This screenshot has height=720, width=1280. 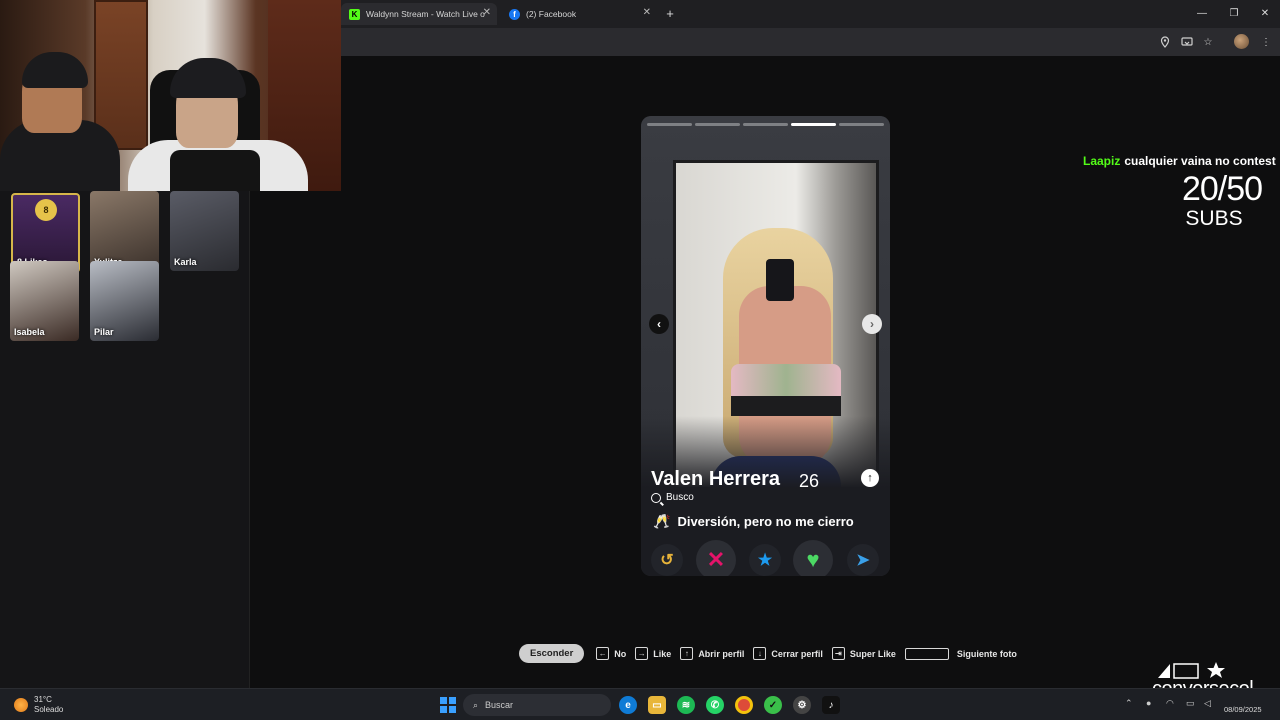 What do you see at coordinates (1200, 161) in the screenshot?
I see `chat-text: cualquier vaina no contest` at bounding box center [1200, 161].